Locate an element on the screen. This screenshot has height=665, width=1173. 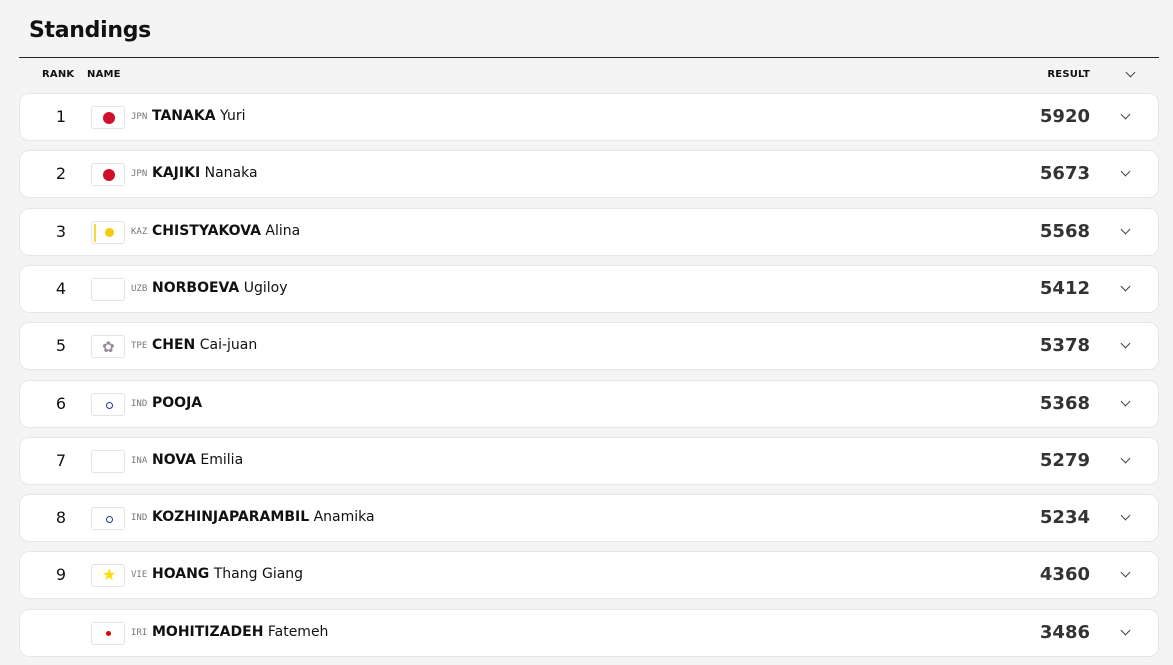
athlete-name: KAJIKI Nanaka is located at coordinates (205, 173).